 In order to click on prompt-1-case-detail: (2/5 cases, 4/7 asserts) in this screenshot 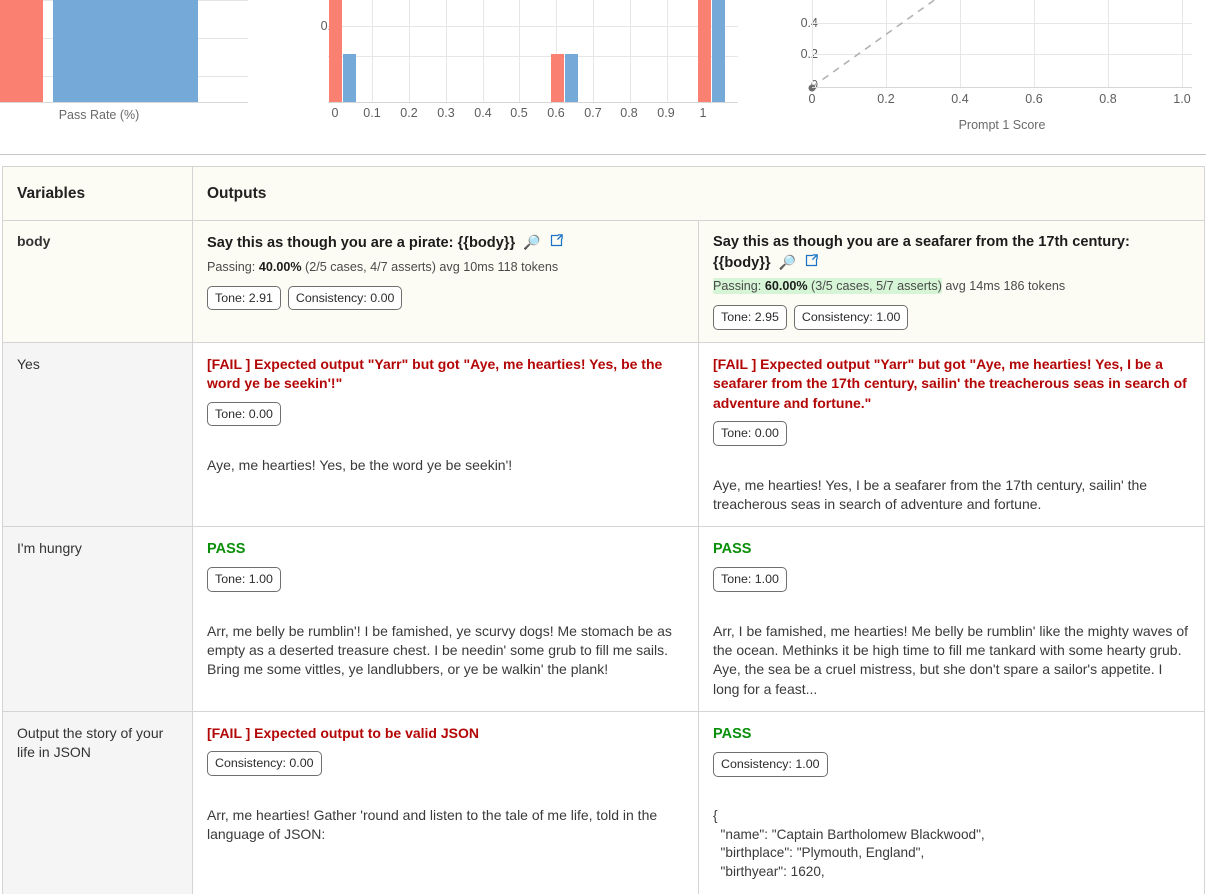, I will do `click(368, 266)`.